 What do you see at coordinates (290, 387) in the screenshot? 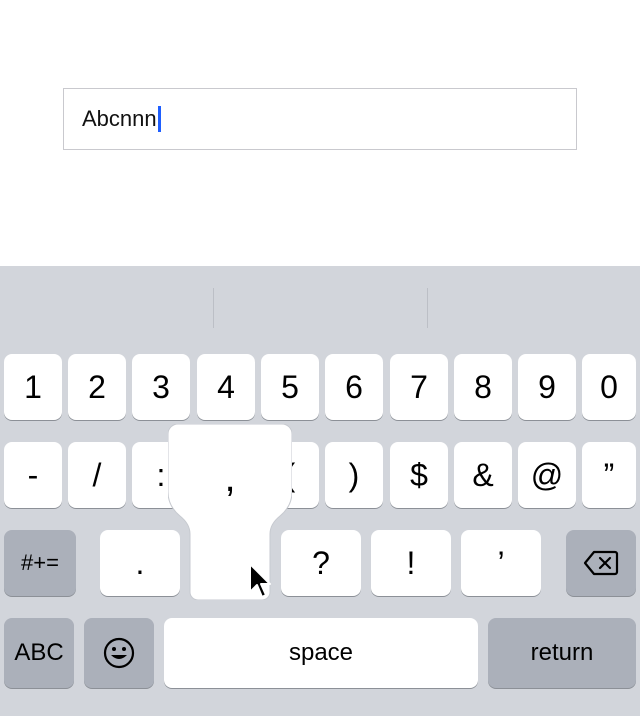
I see `key-5: 5` at bounding box center [290, 387].